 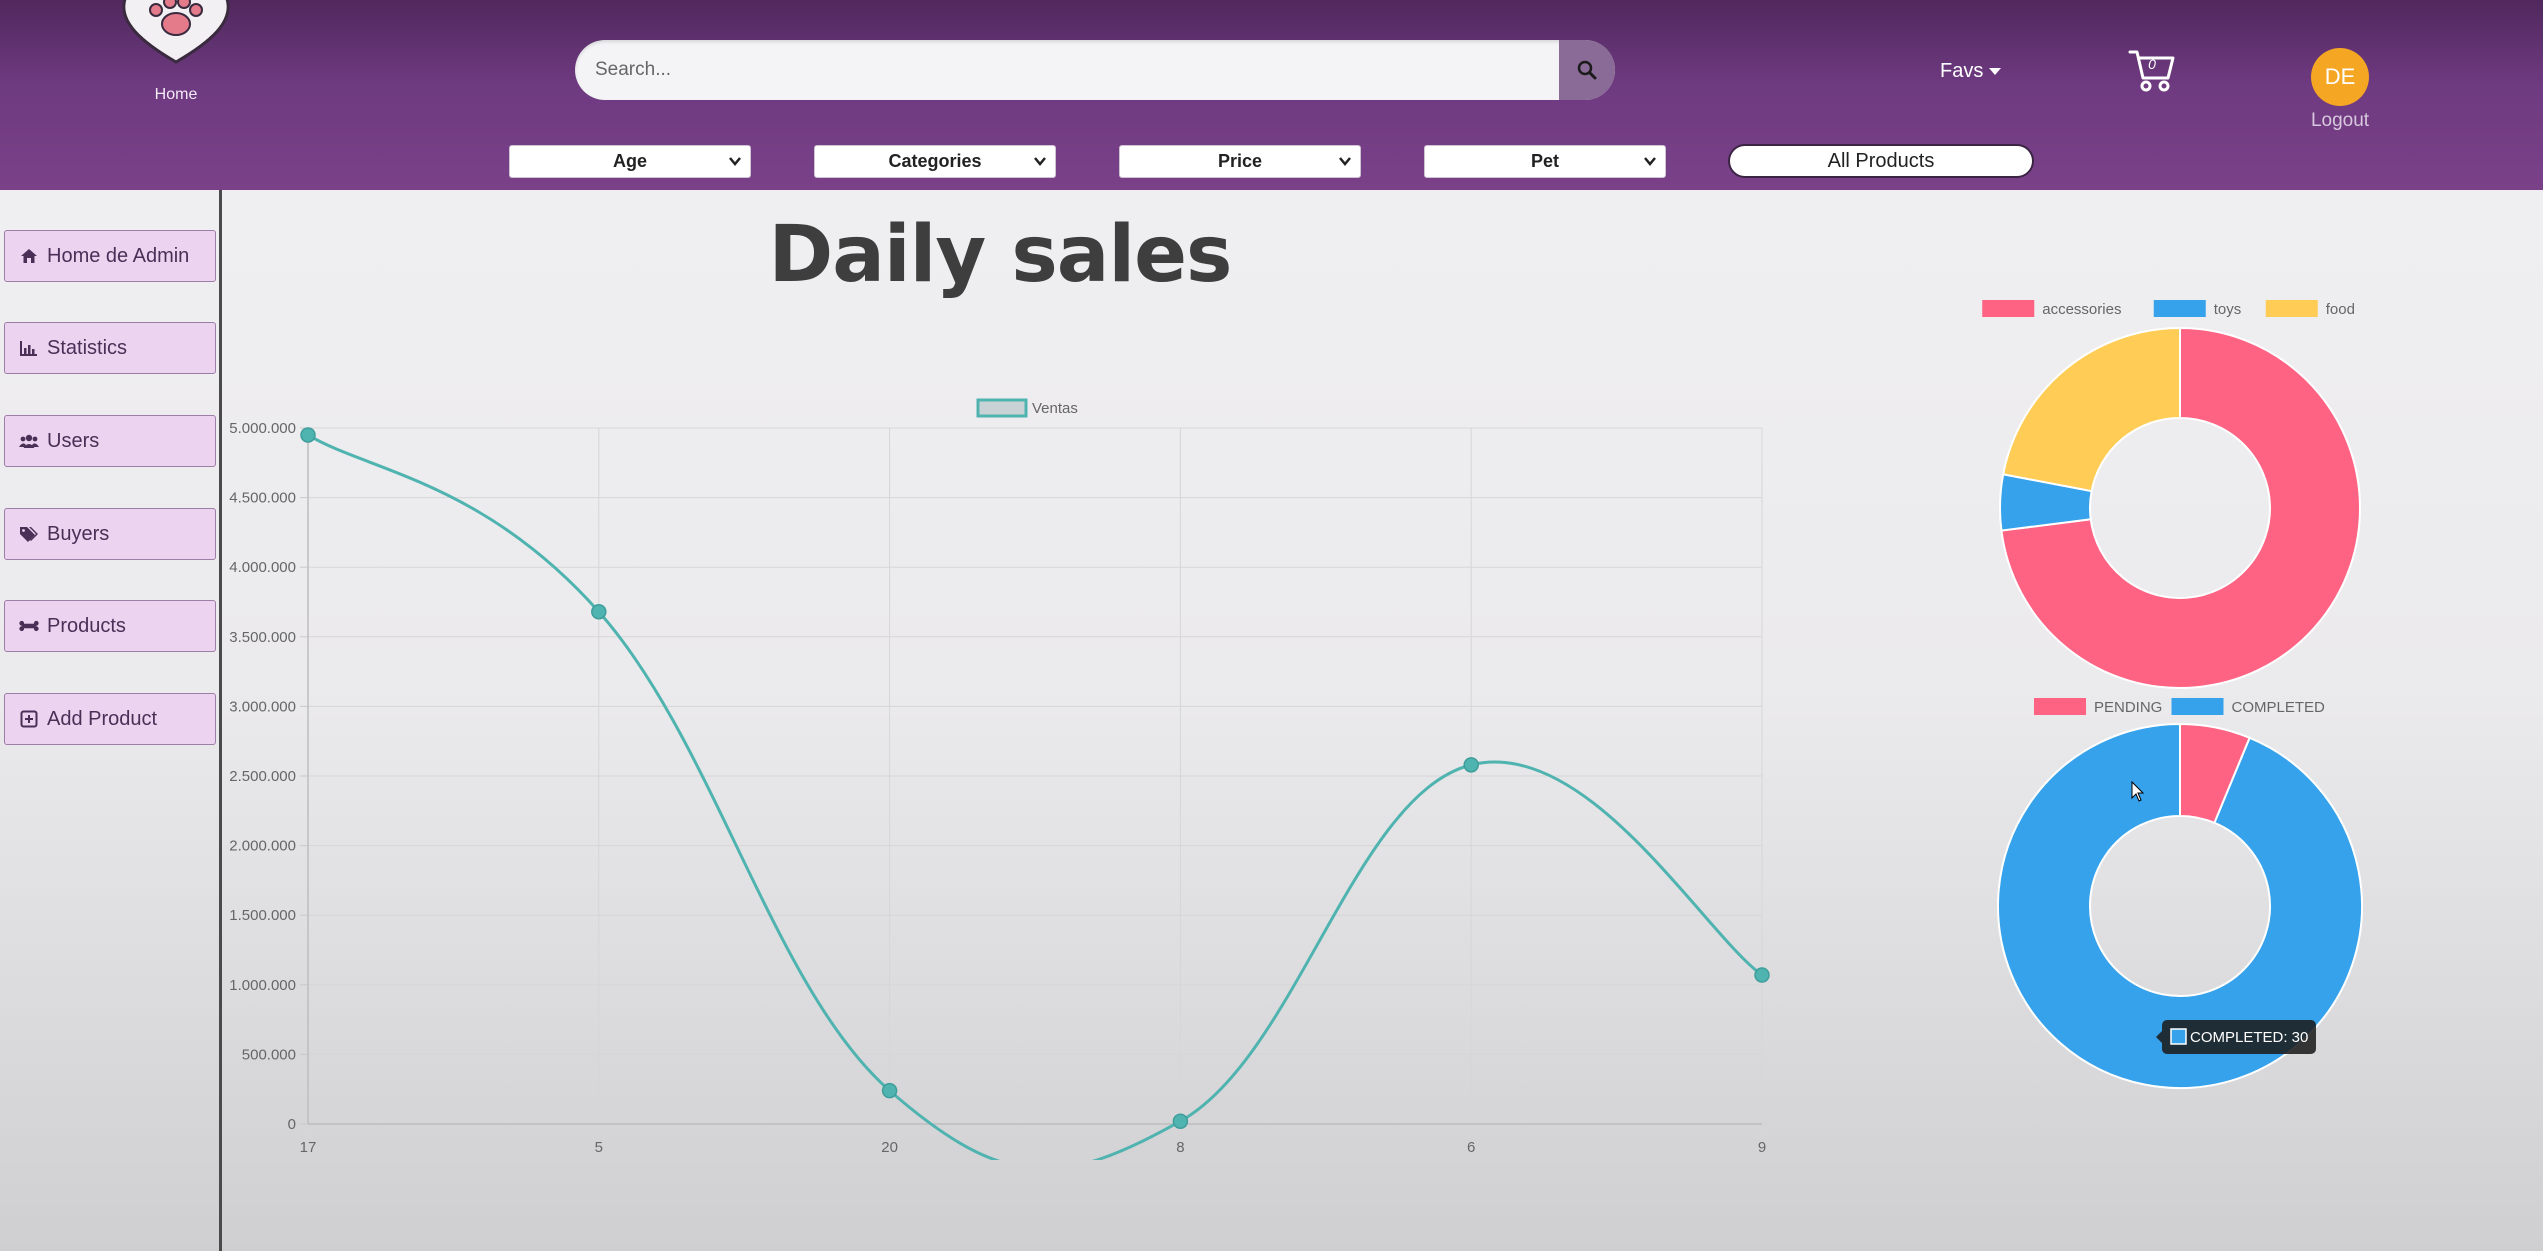 What do you see at coordinates (2228, 309) in the screenshot?
I see `legend-label-toys: toys` at bounding box center [2228, 309].